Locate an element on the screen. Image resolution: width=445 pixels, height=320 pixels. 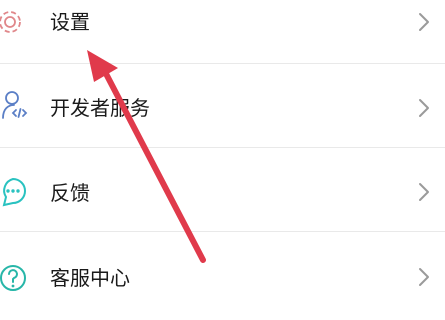
gear-icon is located at coordinates (20, 32).